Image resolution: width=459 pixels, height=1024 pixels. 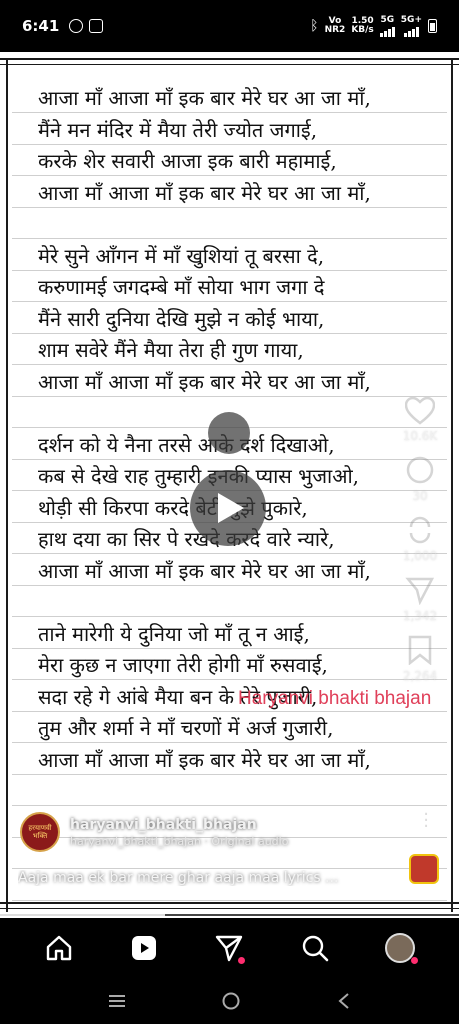 I want to click on home-icon, so click(x=58, y=948).